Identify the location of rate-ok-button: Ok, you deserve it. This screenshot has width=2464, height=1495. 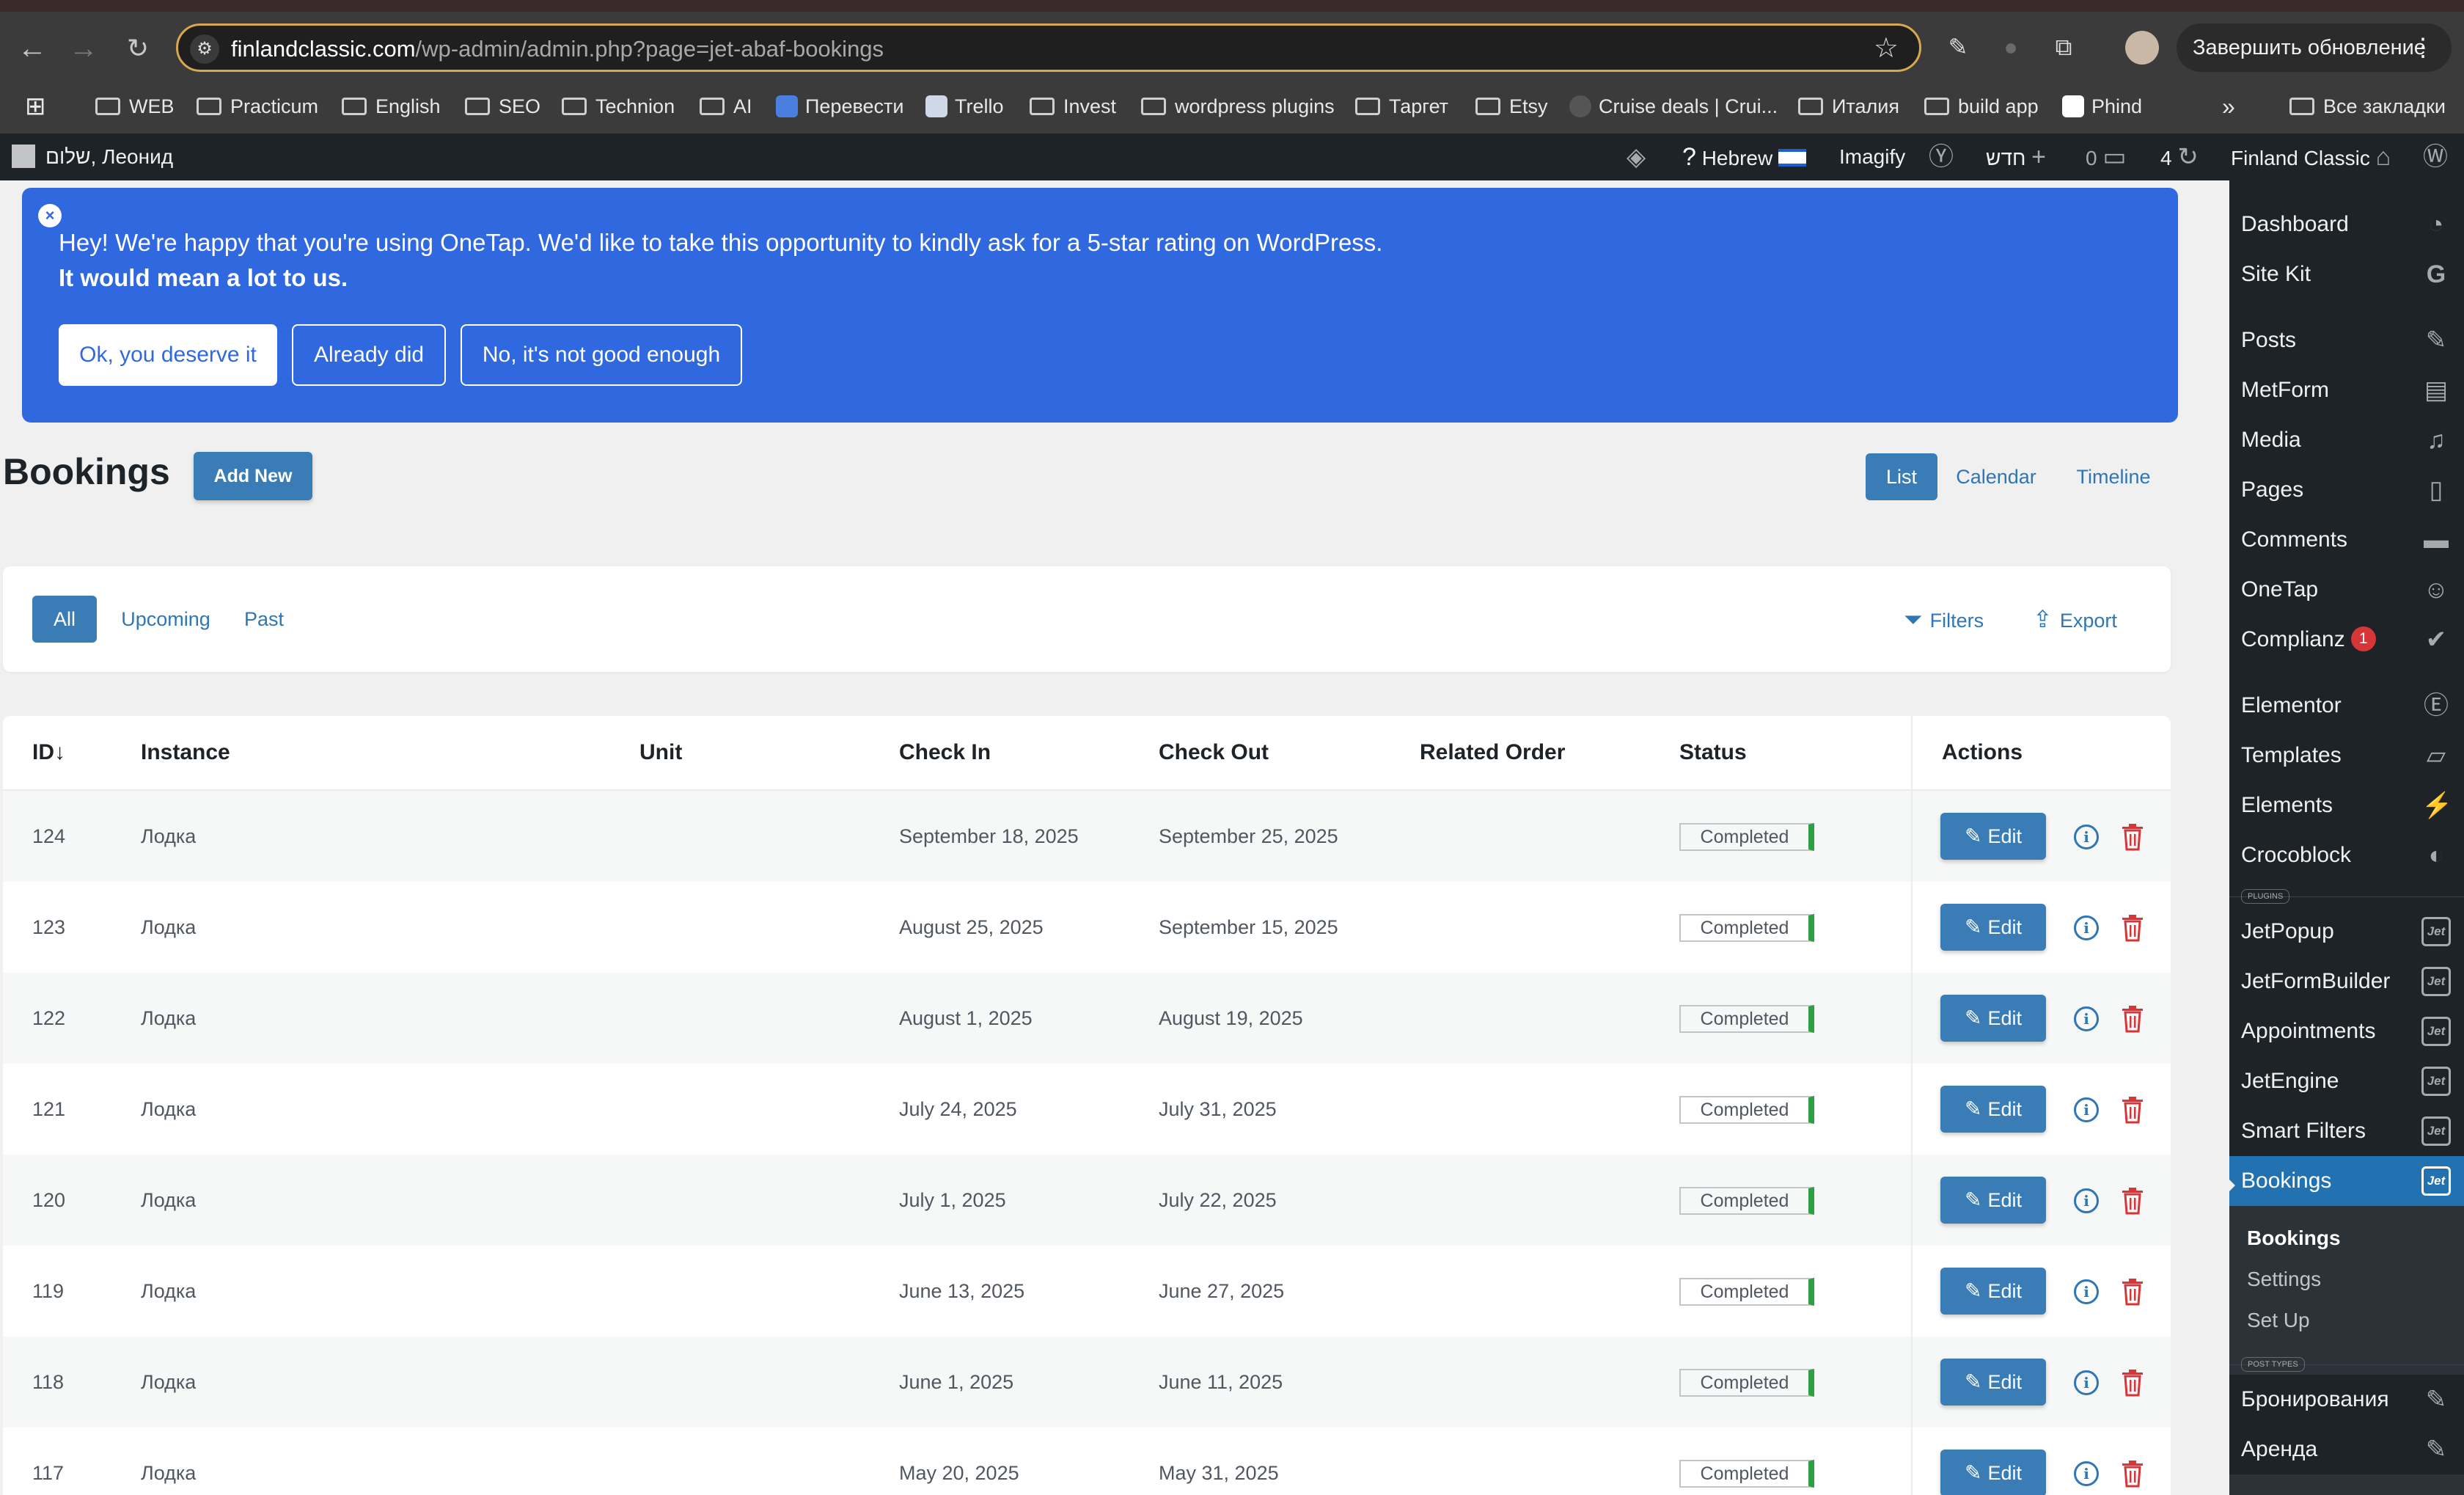
(168, 355).